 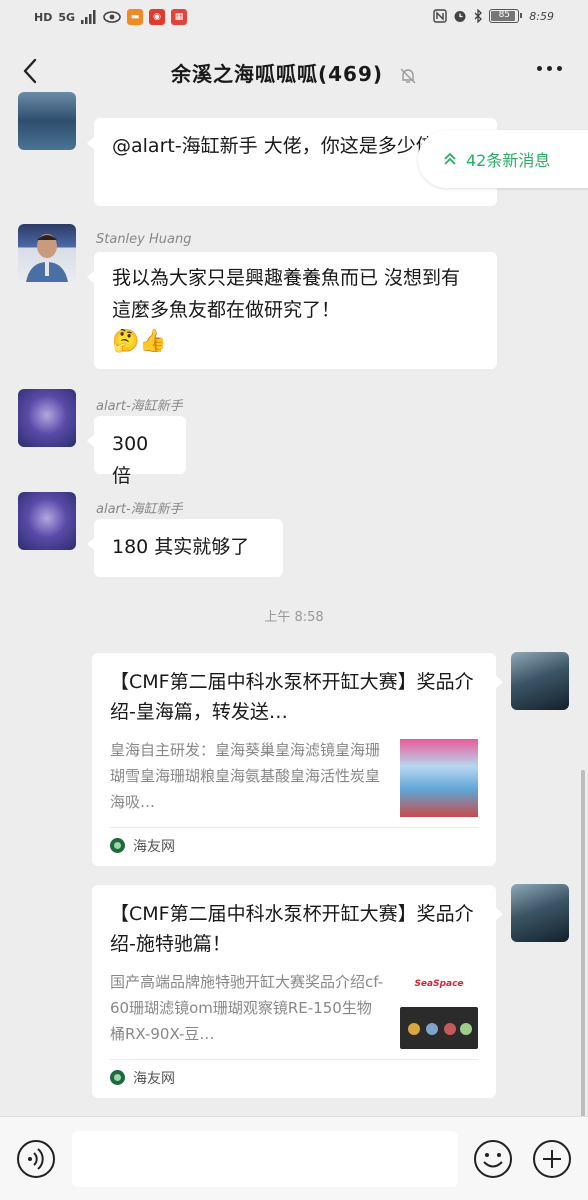 I want to click on message-bubble: 300 倍, so click(x=136, y=451).